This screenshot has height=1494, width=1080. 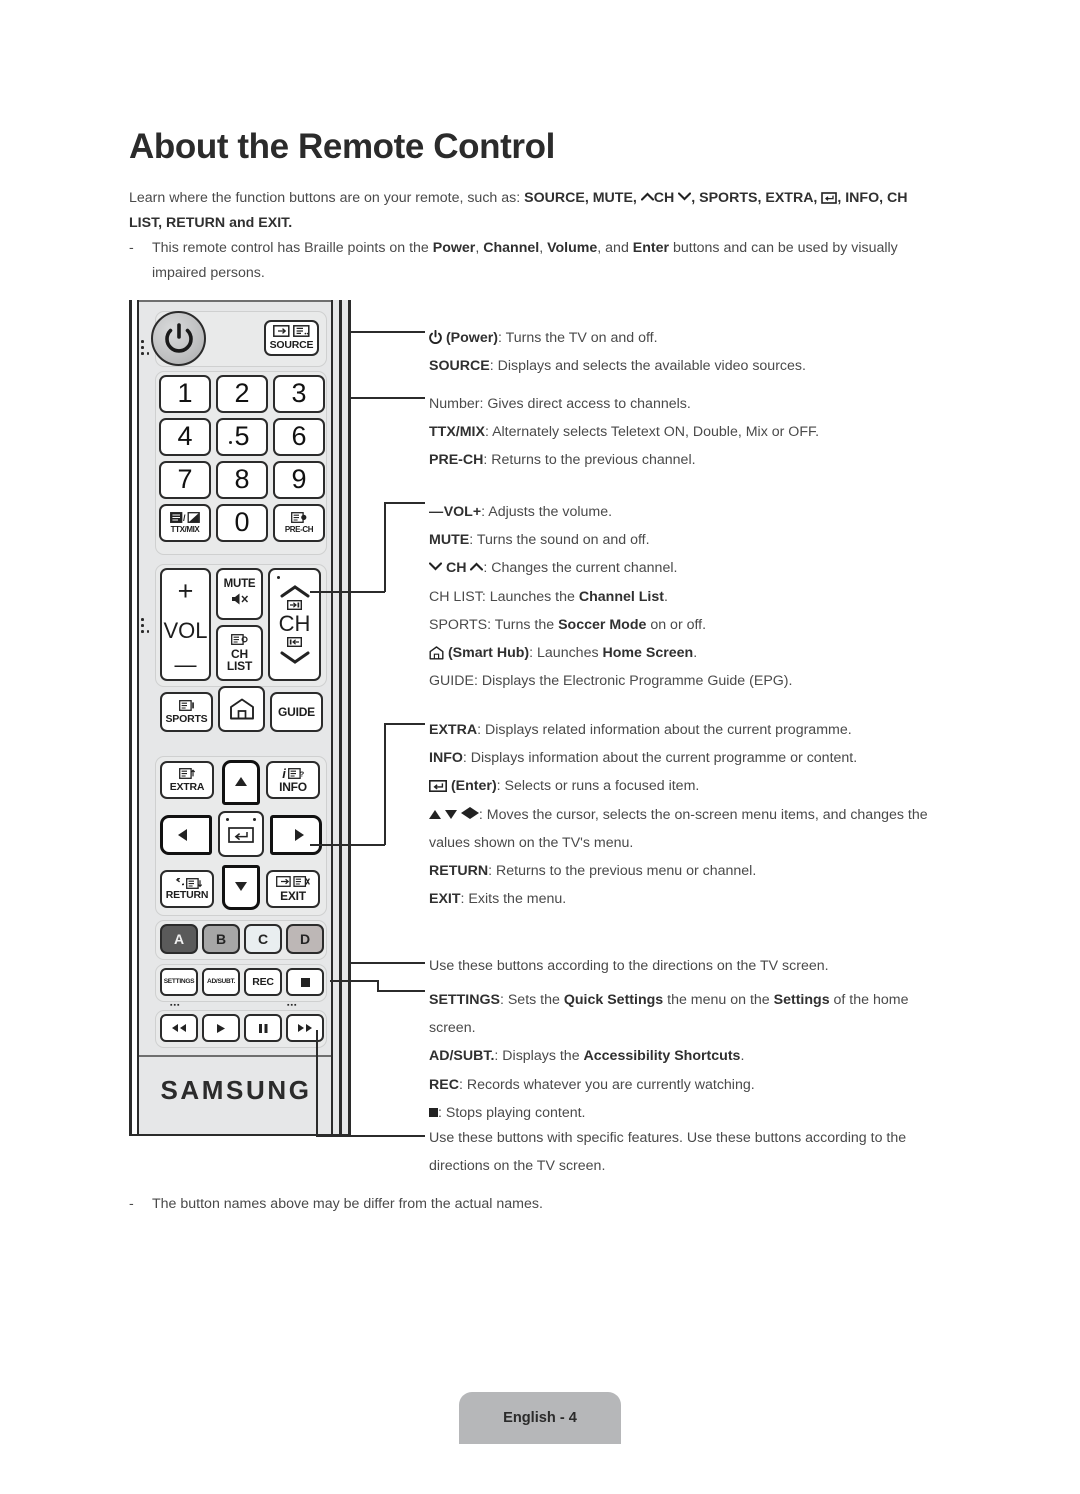 What do you see at coordinates (689, 404) in the screenshot?
I see `desc-number-line: Number: Gives direct access to channels.` at bounding box center [689, 404].